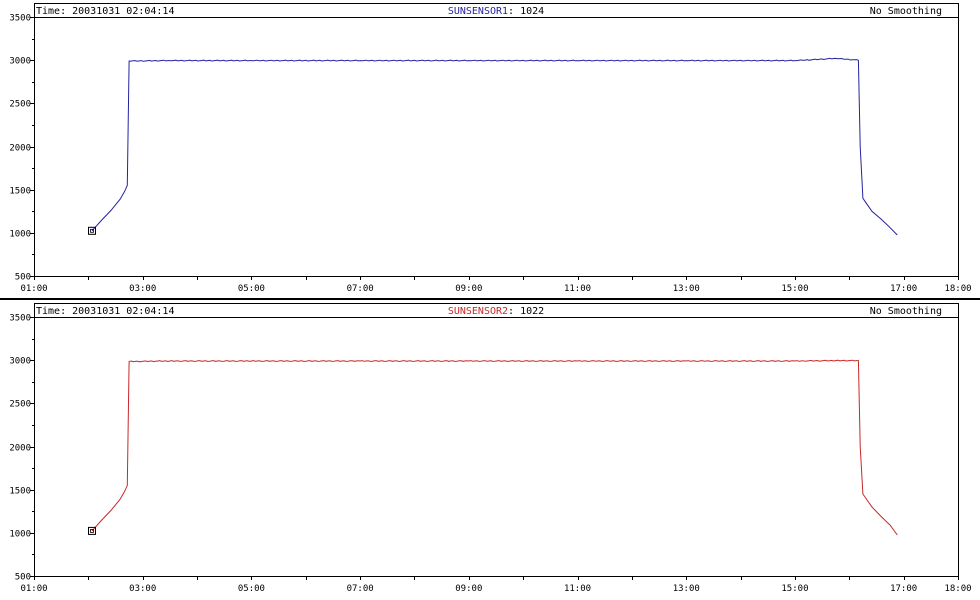  I want to click on sensor-value: : 1022, so click(526, 311).